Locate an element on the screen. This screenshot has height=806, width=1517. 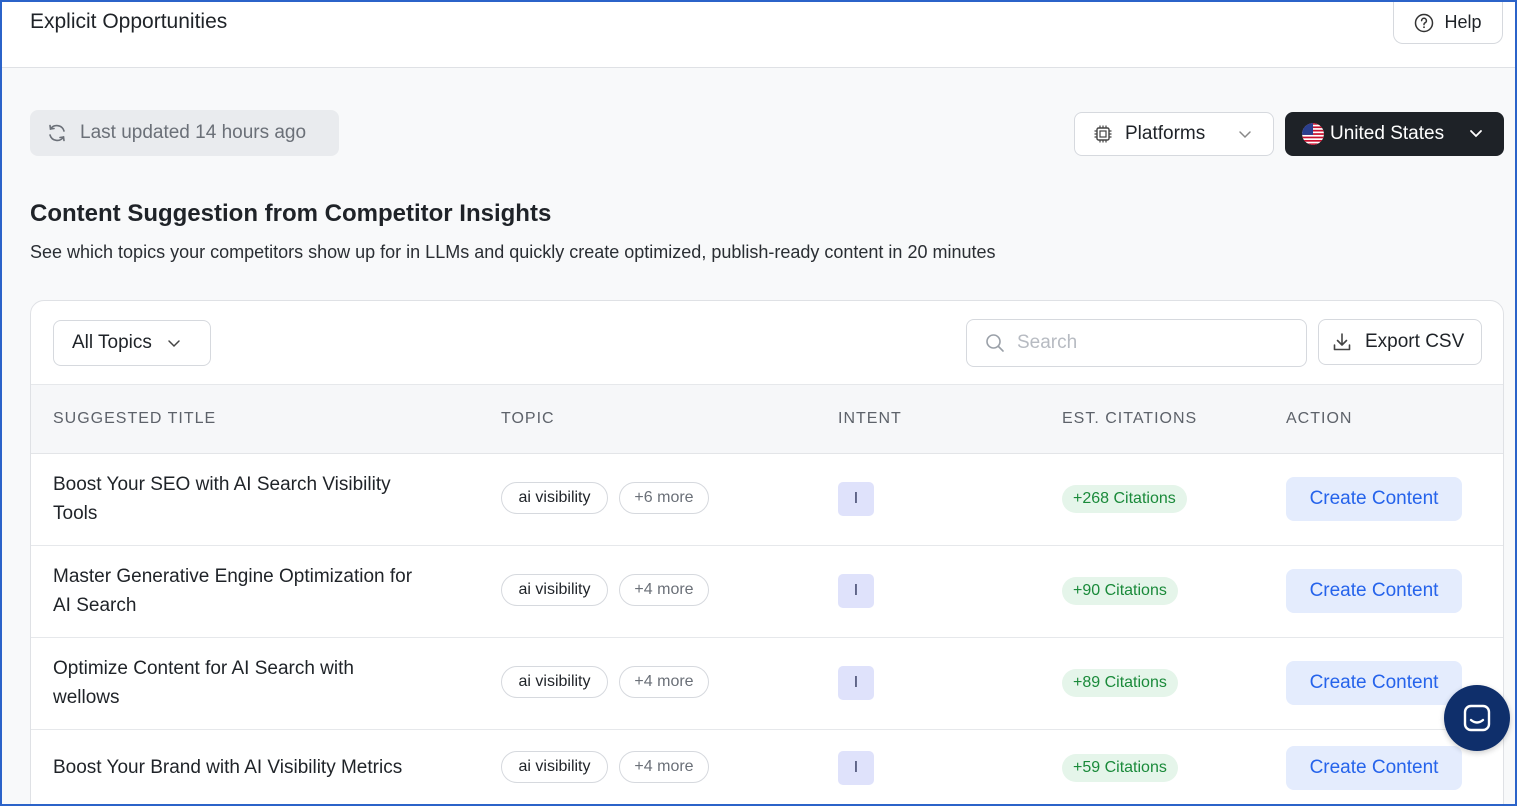
search-icon is located at coordinates (995, 343).